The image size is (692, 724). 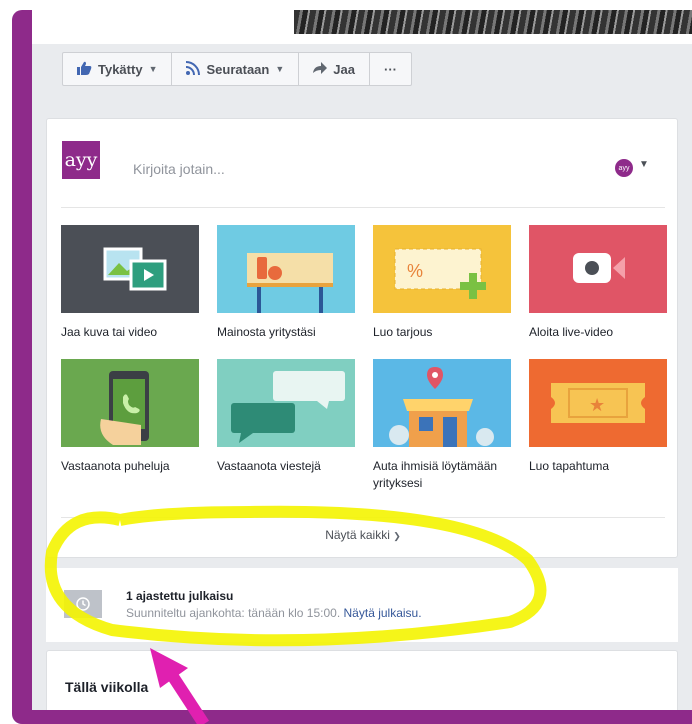 I want to click on chat-bubbles-icon, so click(x=286, y=403).